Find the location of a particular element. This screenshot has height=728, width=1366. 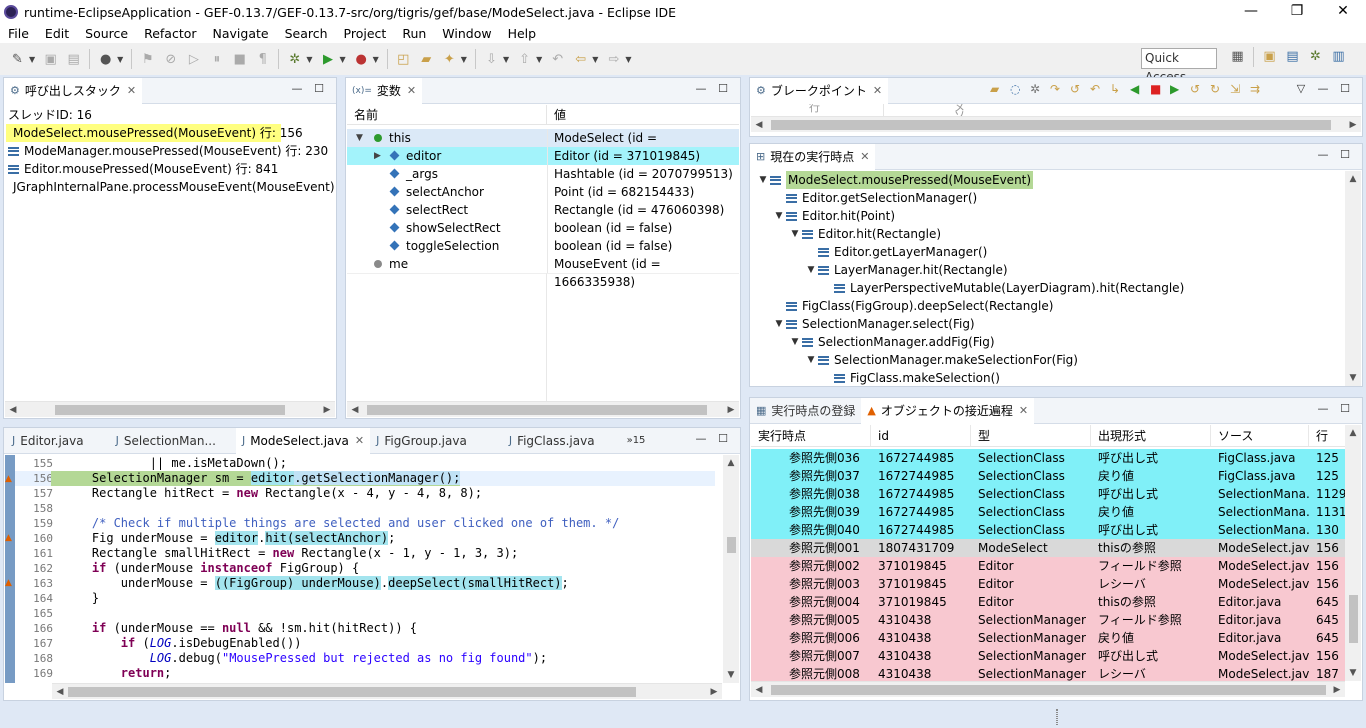

open-type-icon: ◰ is located at coordinates (403, 59).